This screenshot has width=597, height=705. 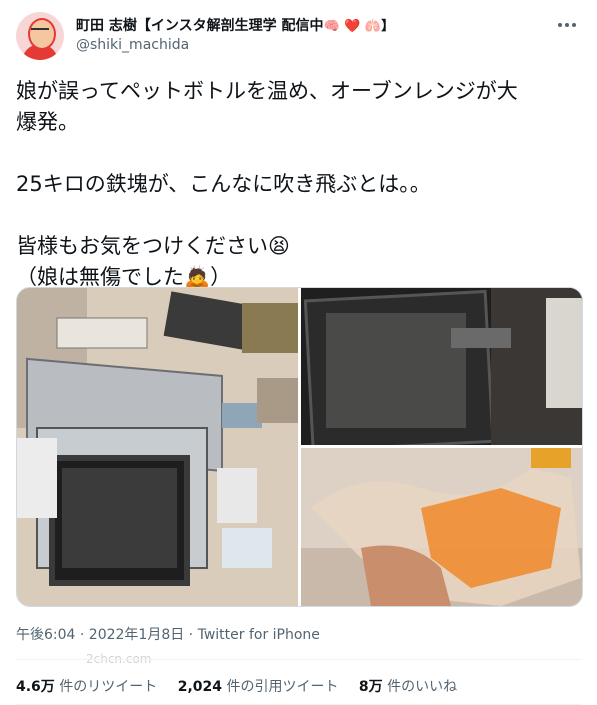 I want to click on avatar, so click(x=40, y=36).